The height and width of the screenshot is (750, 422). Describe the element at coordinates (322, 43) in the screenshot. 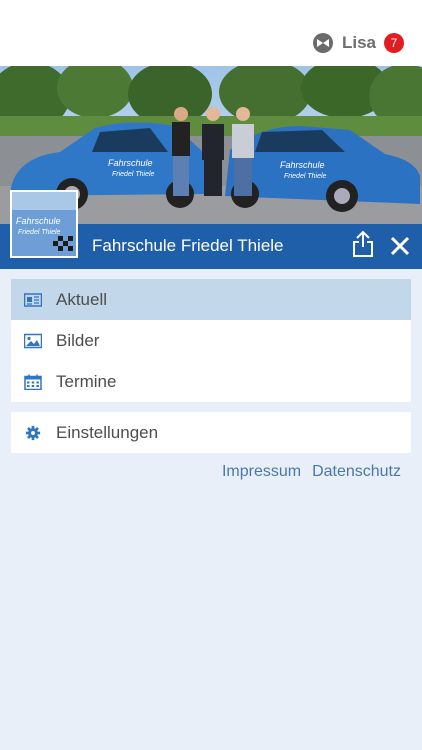

I see `app-logo-icon` at that location.